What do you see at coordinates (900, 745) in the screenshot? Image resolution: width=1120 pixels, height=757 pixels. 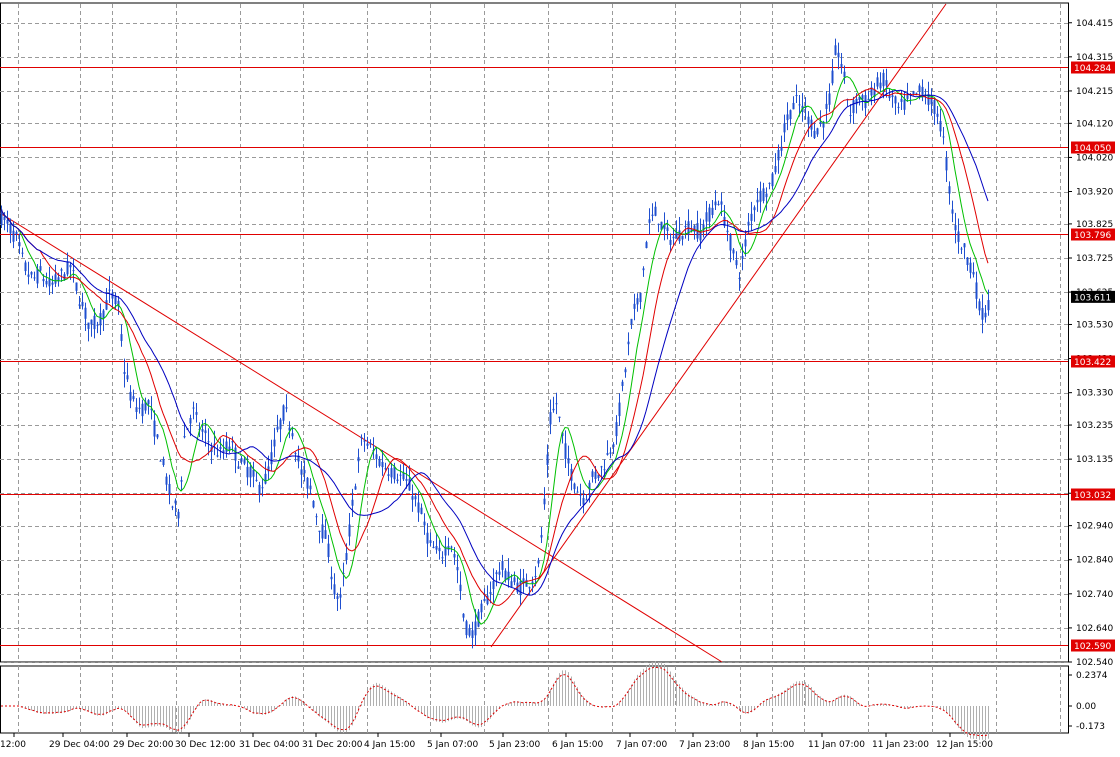 I see `x-tick-label: 11 Jan 23:00` at bounding box center [900, 745].